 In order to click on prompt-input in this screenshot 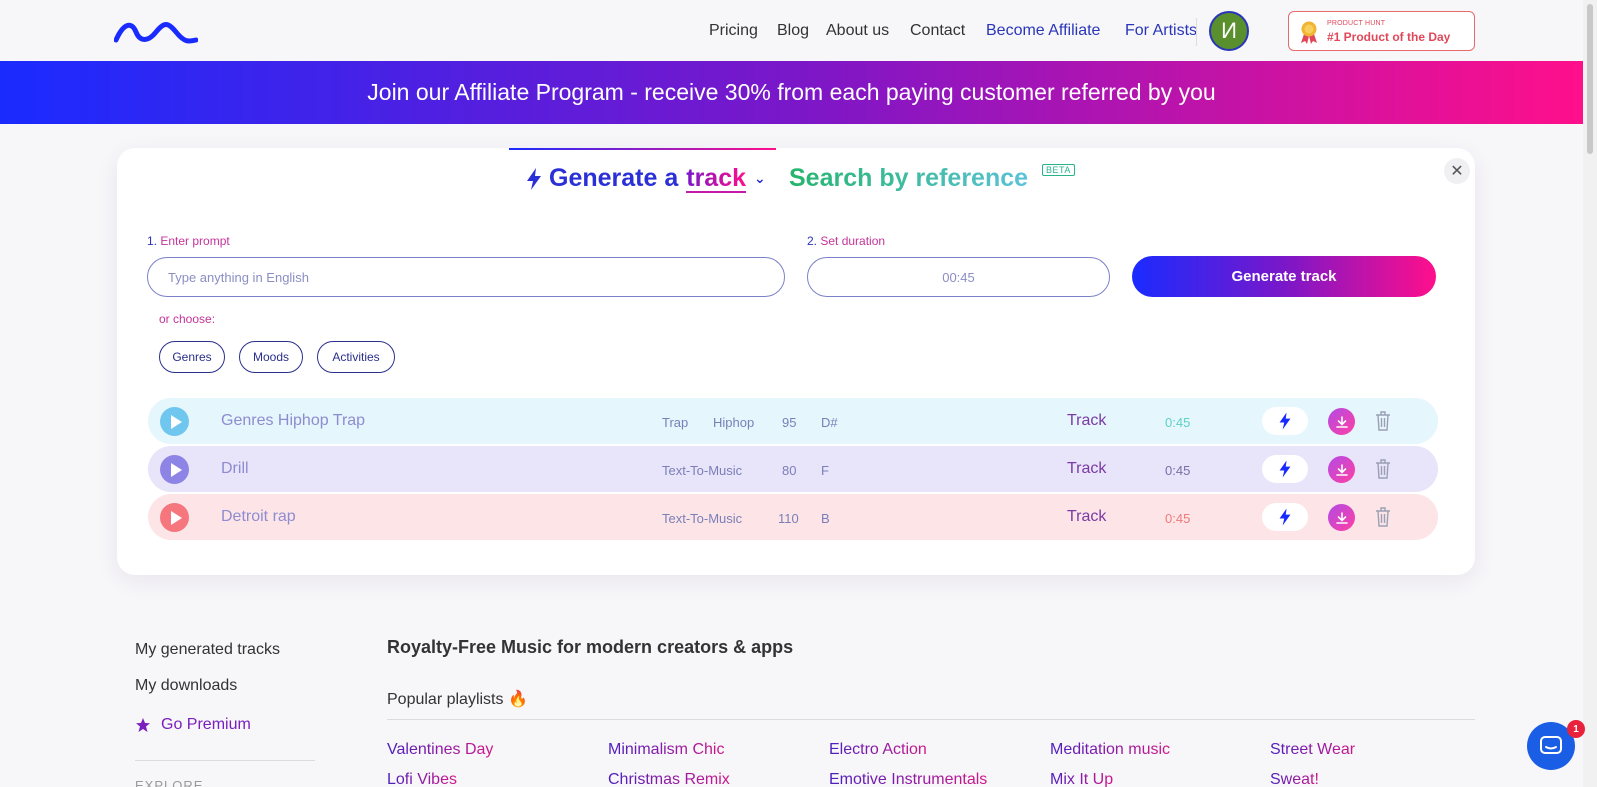, I will do `click(466, 277)`.